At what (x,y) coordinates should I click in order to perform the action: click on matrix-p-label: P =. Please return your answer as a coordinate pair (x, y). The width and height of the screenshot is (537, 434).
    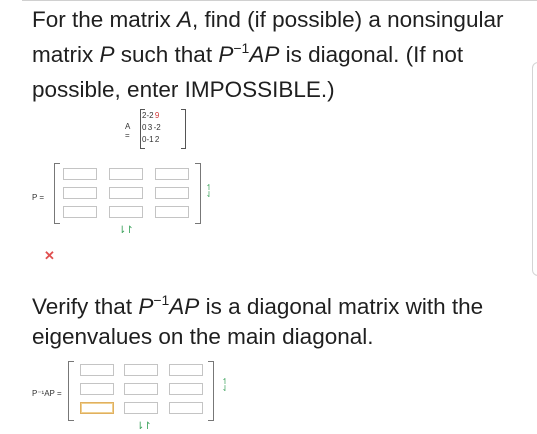
    Looking at the image, I should click on (38, 197).